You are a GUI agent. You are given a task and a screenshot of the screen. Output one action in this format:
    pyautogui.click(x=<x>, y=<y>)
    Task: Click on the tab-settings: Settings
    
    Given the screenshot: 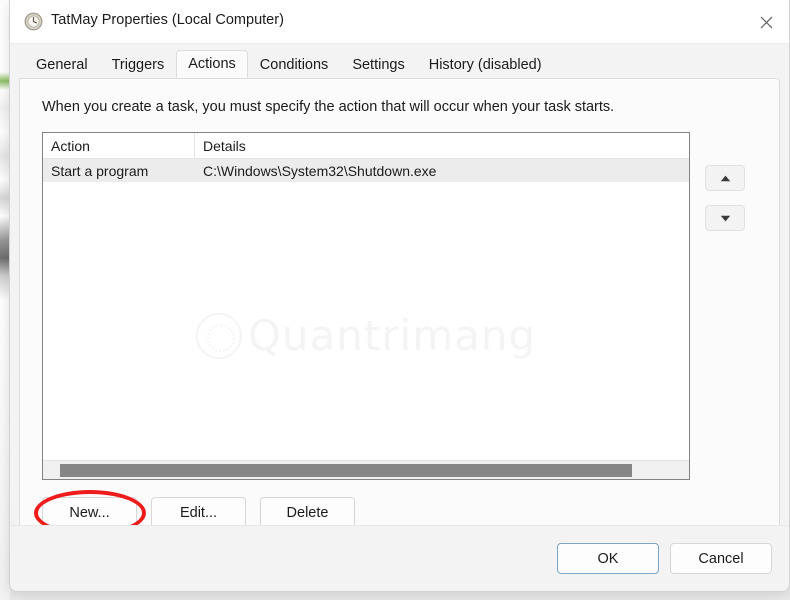 What is the action you would take?
    pyautogui.click(x=378, y=64)
    